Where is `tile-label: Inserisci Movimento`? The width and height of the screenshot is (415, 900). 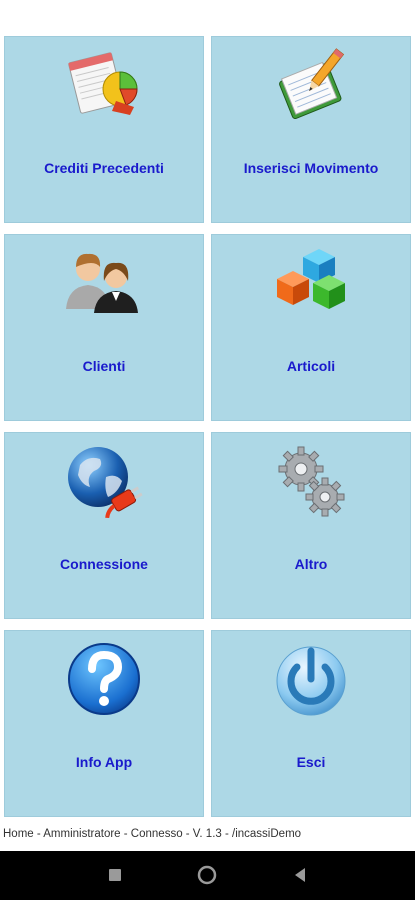 tile-label: Inserisci Movimento is located at coordinates (311, 168).